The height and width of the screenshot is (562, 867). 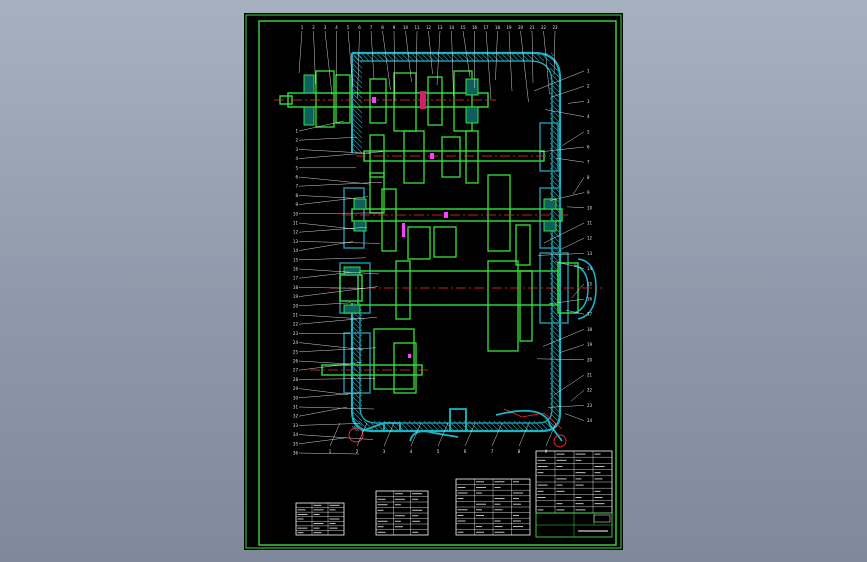 What do you see at coordinates (574, 482) in the screenshot?
I see `table-side-upper` at bounding box center [574, 482].